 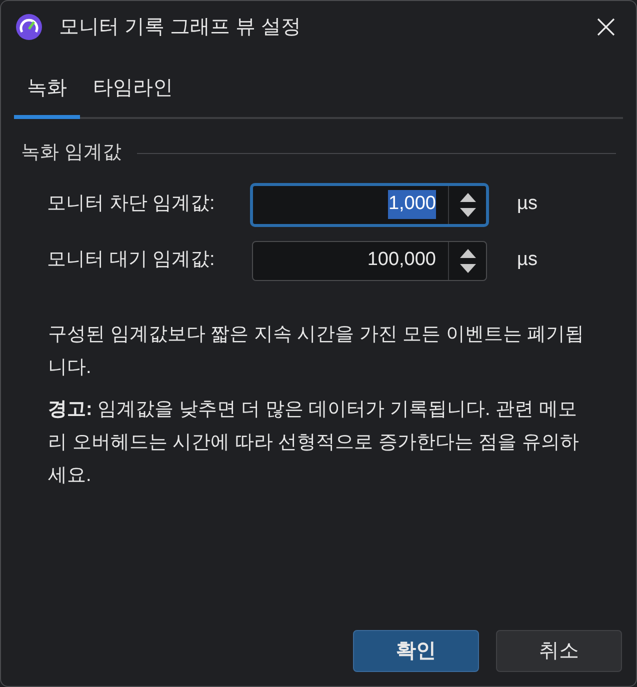 I want to click on field-label: 모니터 차단 임계값:, so click(x=131, y=204).